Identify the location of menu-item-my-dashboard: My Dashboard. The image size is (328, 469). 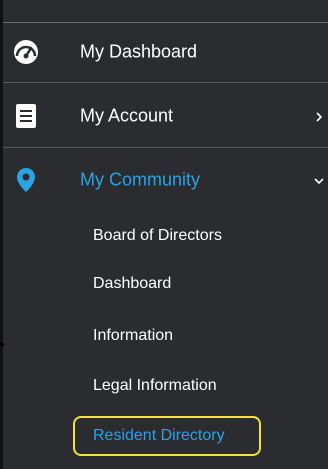
(165, 52).